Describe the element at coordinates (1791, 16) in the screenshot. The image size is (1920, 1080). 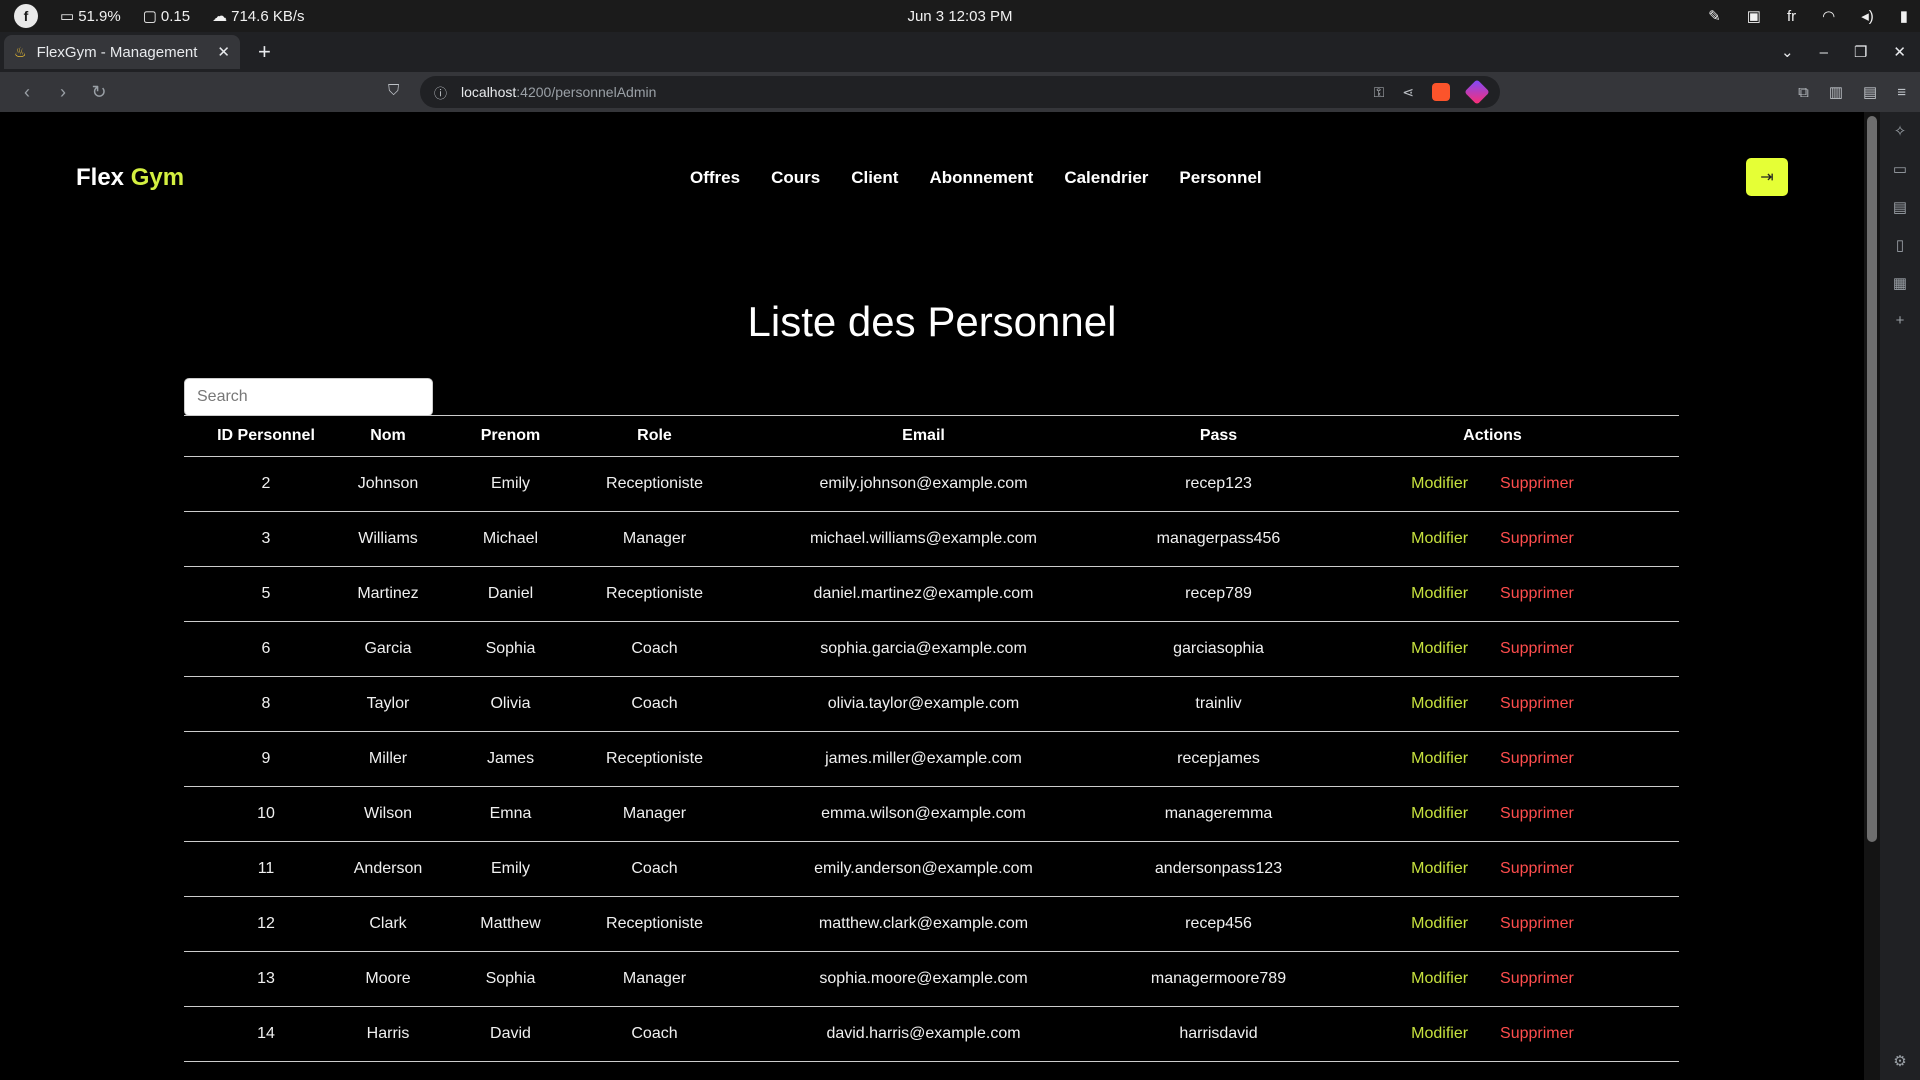
I see `language-indicator: fr` at that location.